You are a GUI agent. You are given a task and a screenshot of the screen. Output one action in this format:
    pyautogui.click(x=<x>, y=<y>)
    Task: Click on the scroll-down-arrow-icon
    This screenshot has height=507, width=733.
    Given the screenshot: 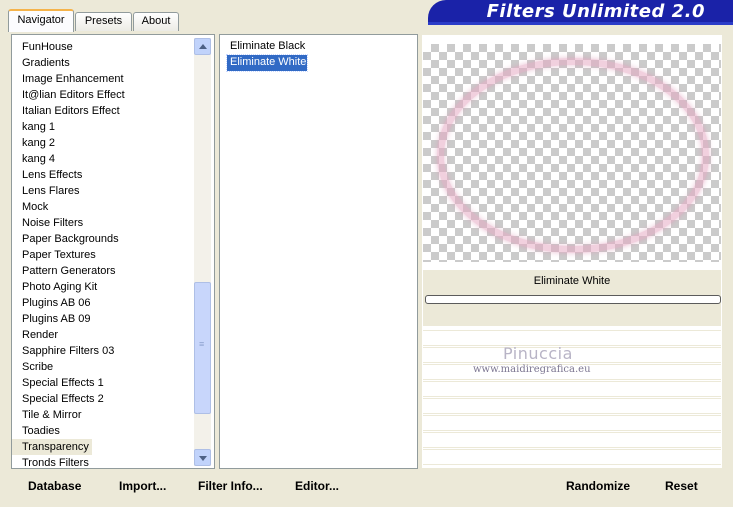 What is the action you would take?
    pyautogui.click(x=202, y=457)
    